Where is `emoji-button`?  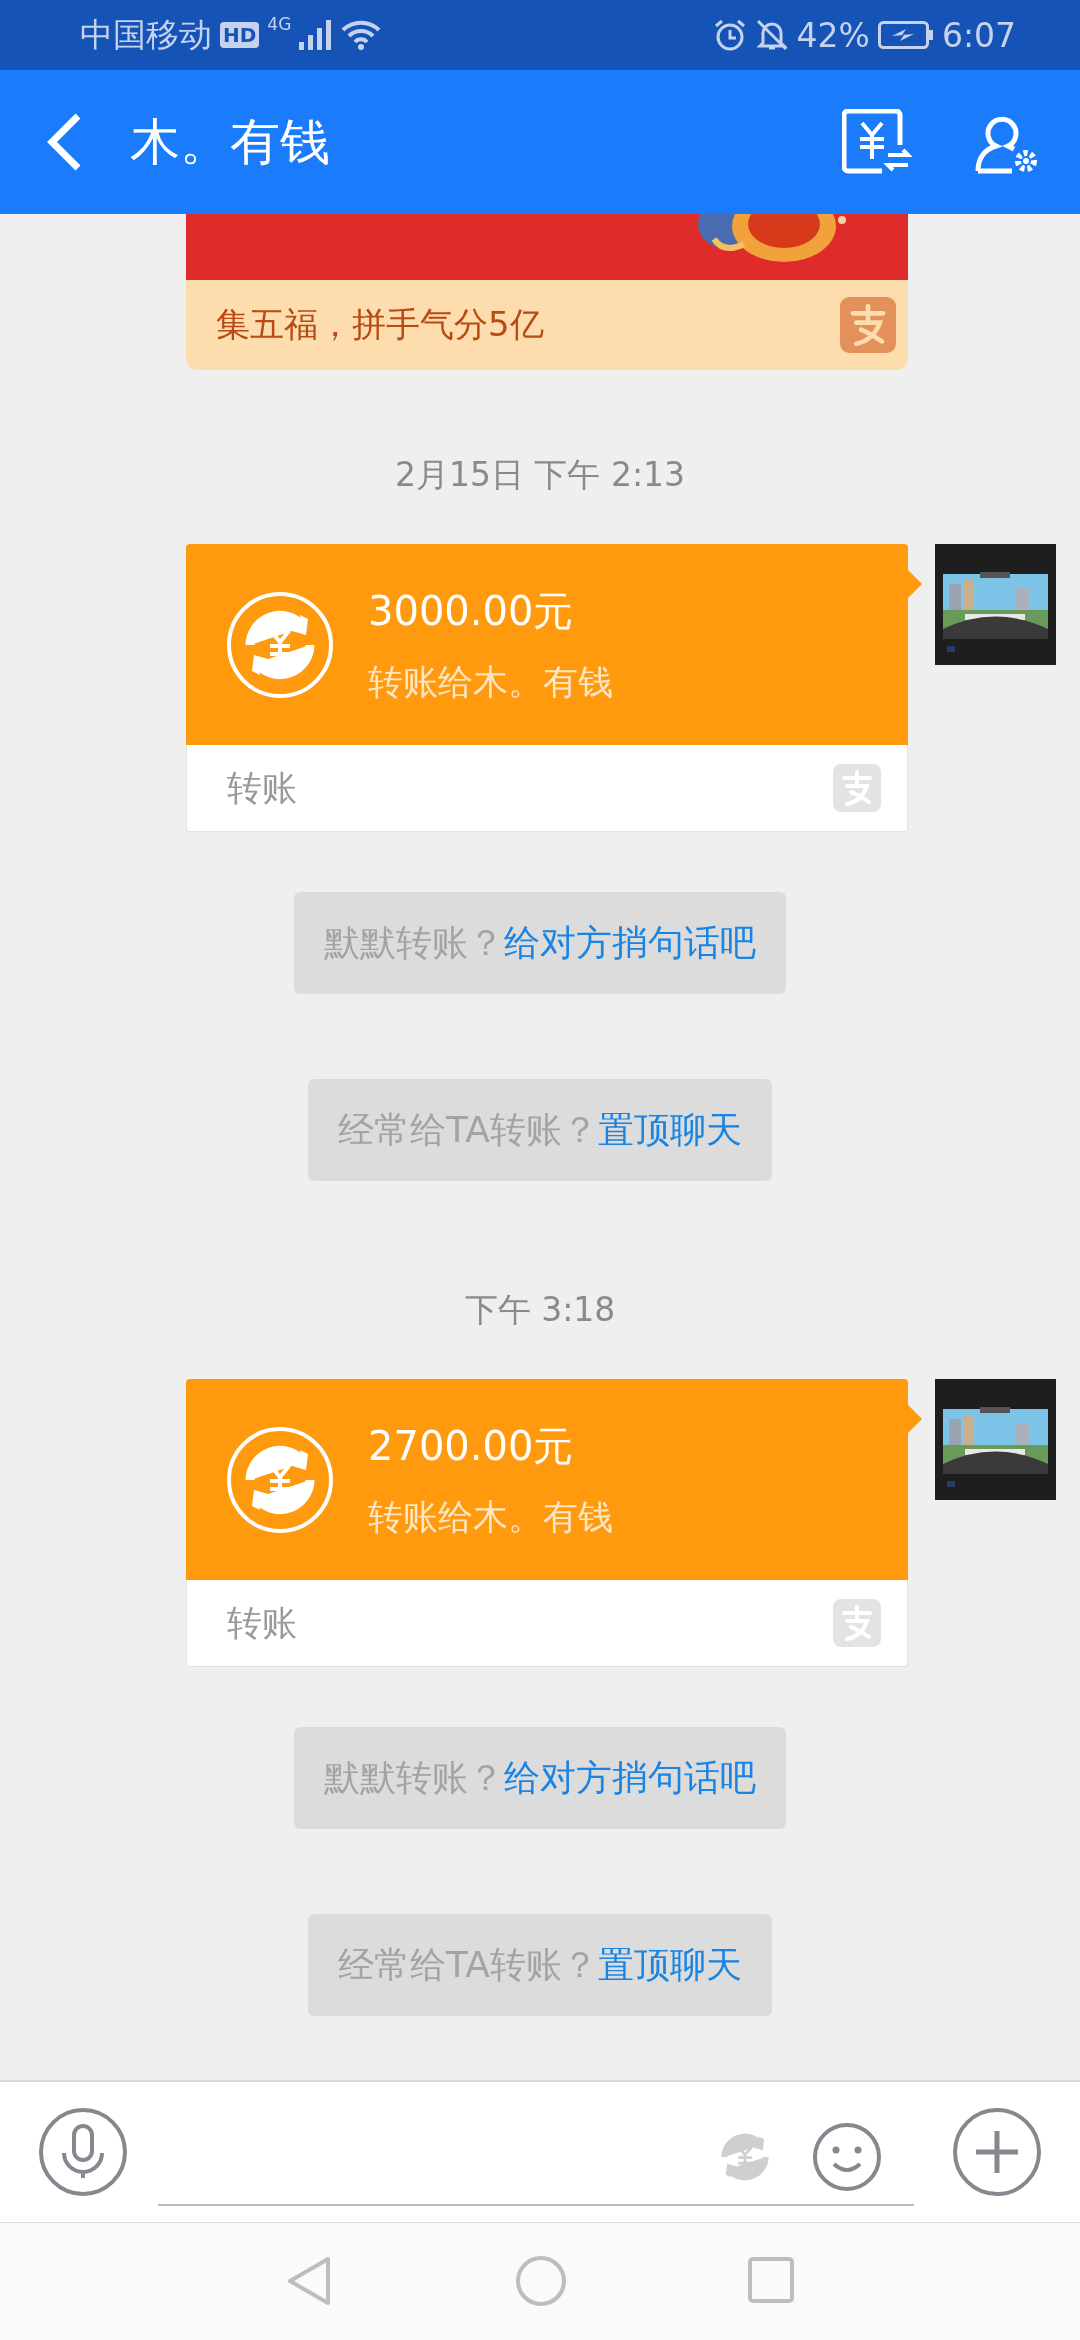 emoji-button is located at coordinates (847, 2157).